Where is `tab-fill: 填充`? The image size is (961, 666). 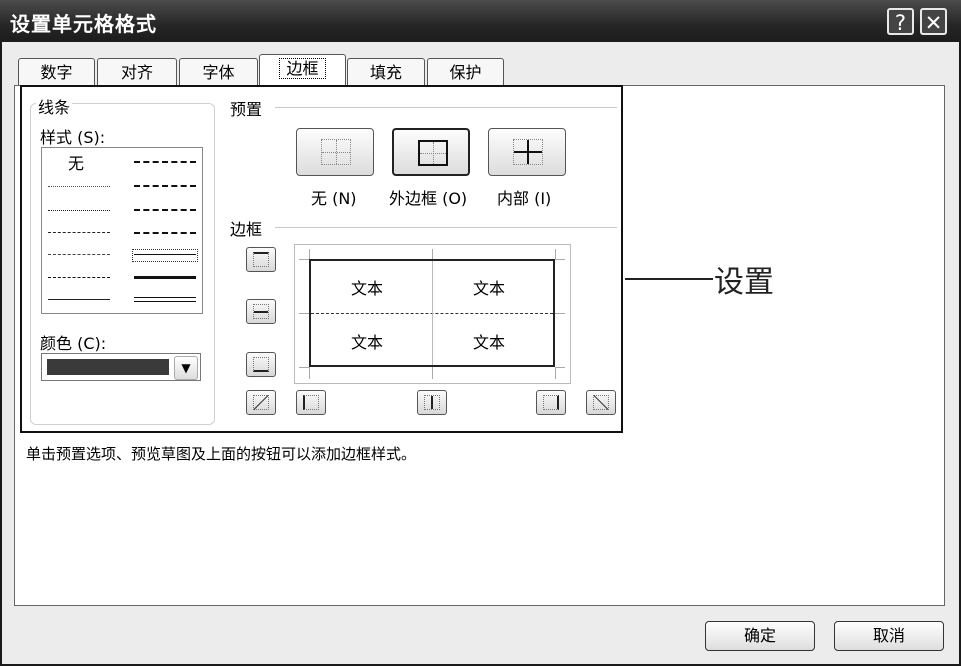
tab-fill: 填充 is located at coordinates (386, 71).